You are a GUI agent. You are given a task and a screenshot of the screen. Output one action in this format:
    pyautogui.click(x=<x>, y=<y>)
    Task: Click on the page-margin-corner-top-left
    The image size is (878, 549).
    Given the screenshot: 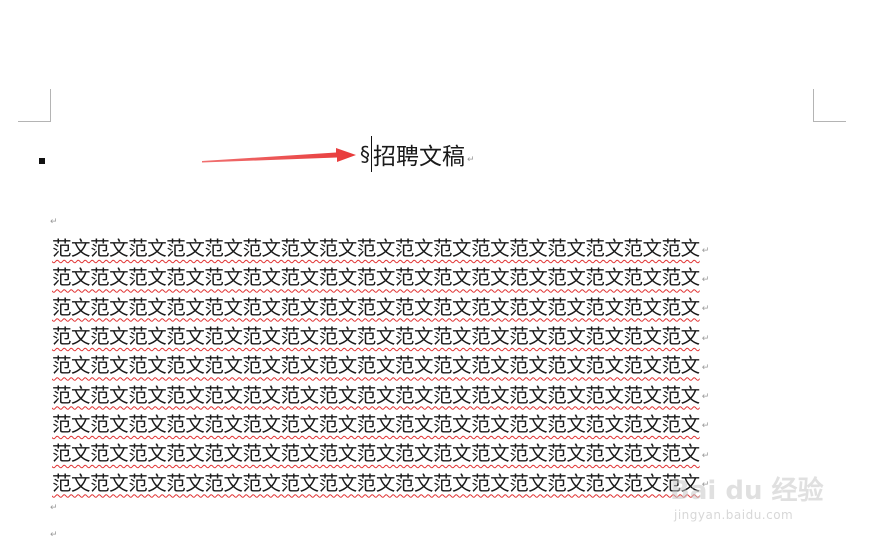 What is the action you would take?
    pyautogui.click(x=34, y=105)
    